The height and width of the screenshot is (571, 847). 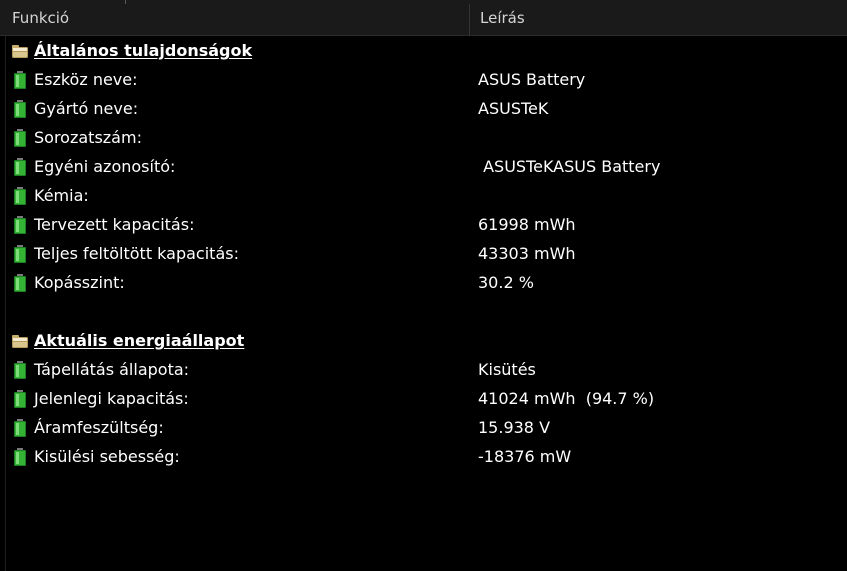 I want to click on property-label: Teljes feltöltött kapacitás:, so click(x=136, y=253).